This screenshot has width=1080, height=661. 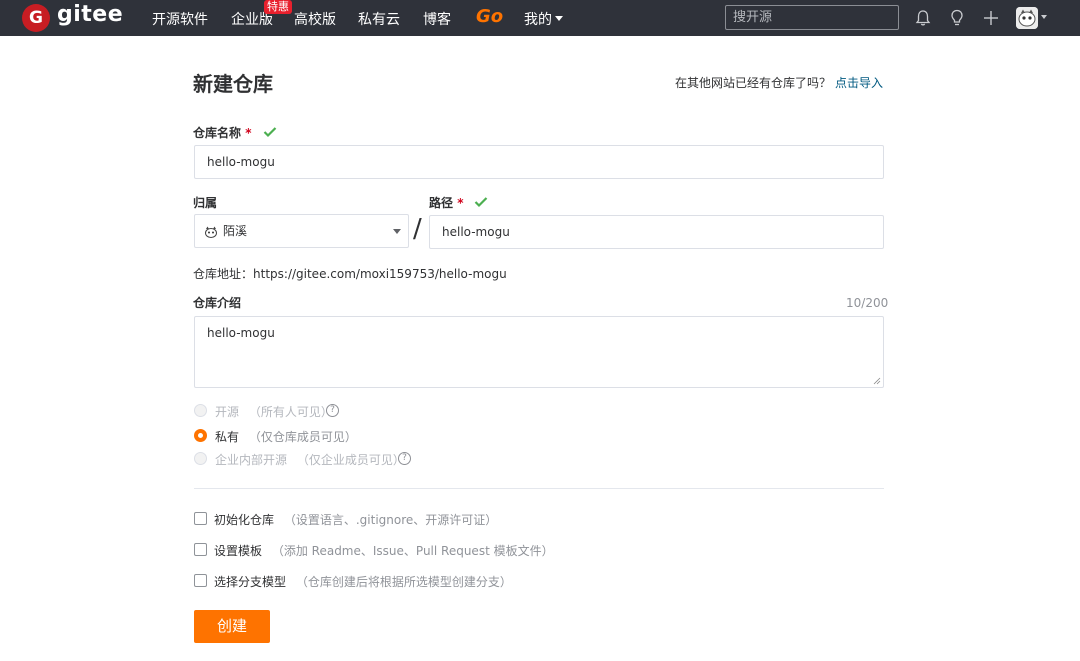 I want to click on branch-model-text: 选择分支模型, so click(x=250, y=582).